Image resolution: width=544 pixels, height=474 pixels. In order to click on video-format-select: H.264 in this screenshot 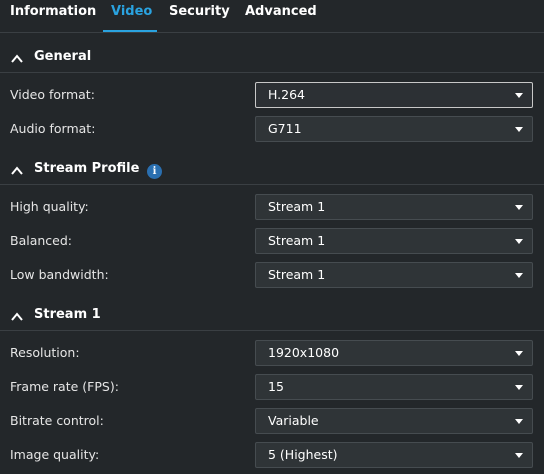, I will do `click(394, 95)`.